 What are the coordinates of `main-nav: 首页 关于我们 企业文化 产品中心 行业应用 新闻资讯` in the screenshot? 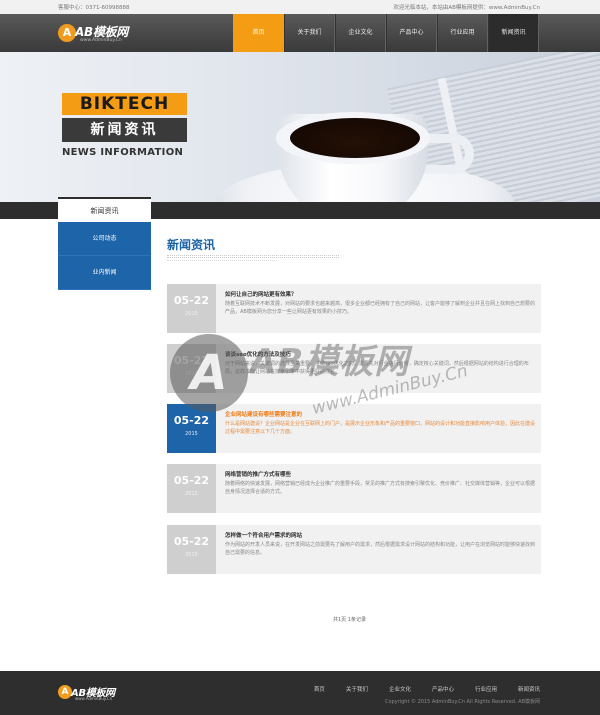 It's located at (386, 33).